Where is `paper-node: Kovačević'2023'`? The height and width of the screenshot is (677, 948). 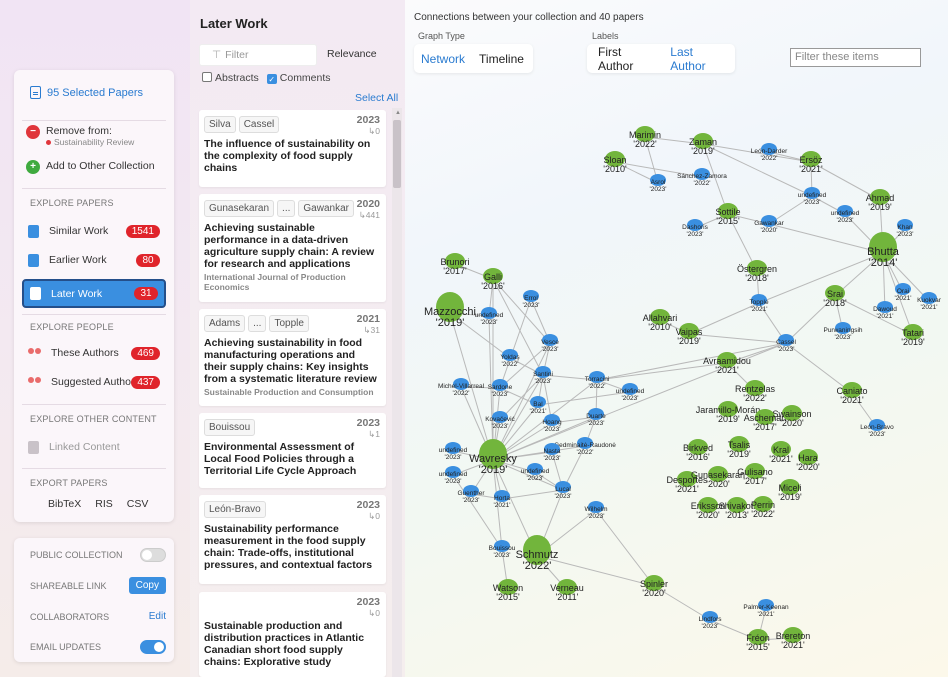
paper-node: Kovačević'2023' is located at coordinates (500, 420).